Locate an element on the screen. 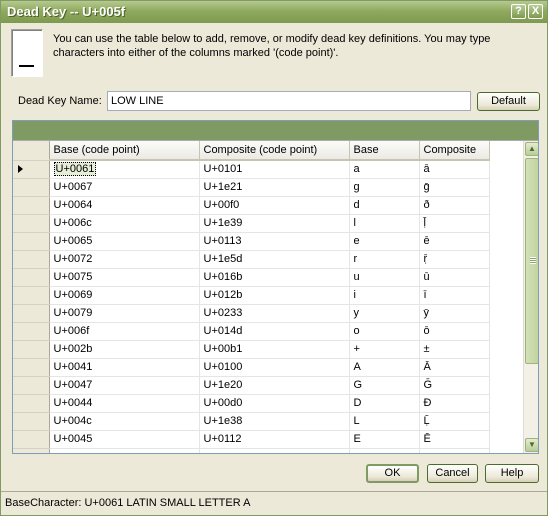 Image resolution: width=548 pixels, height=516 pixels. composite-code-cell: U+1e5d is located at coordinates (274, 259).